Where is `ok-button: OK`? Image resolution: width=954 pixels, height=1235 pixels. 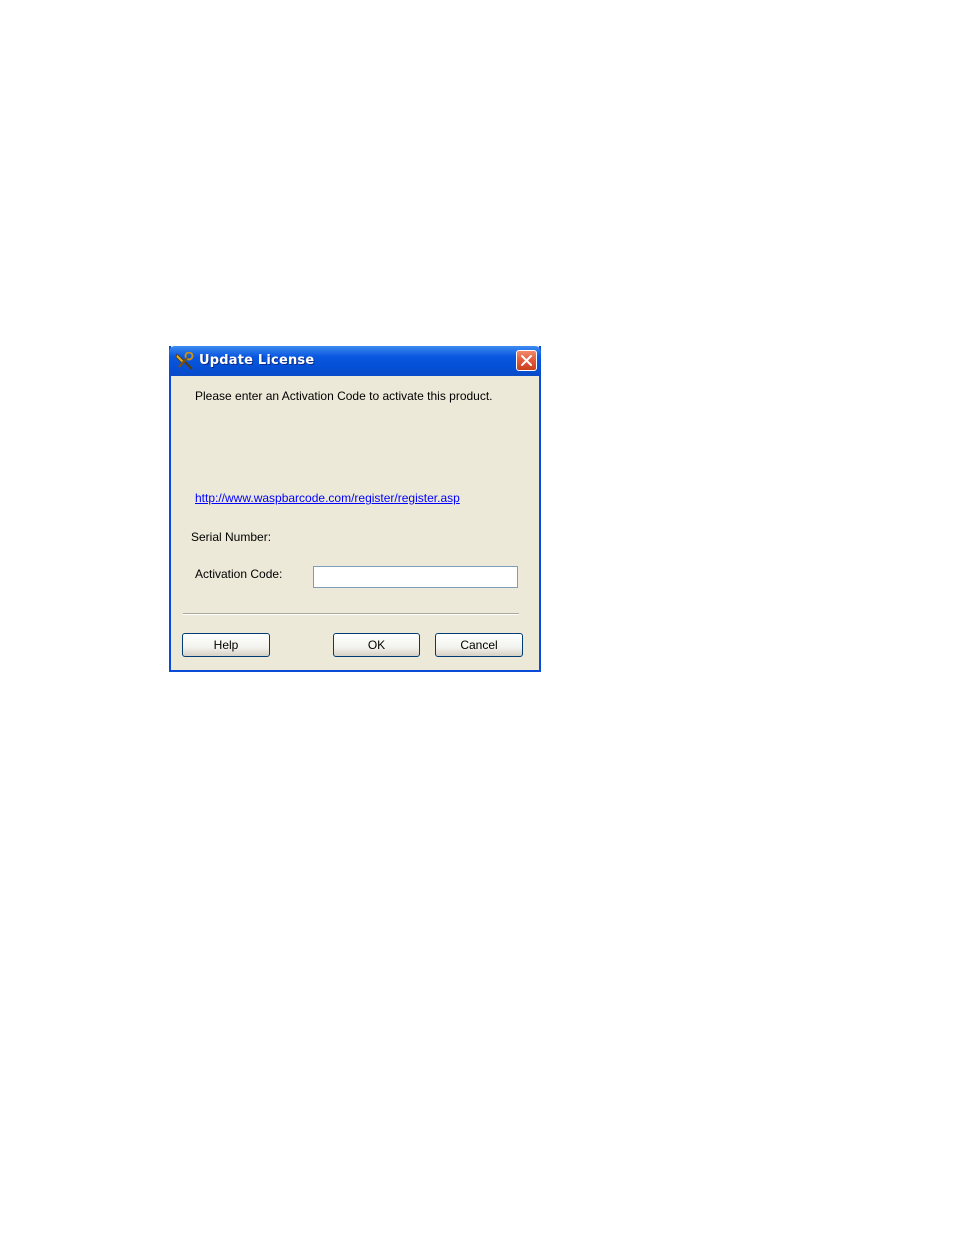 ok-button: OK is located at coordinates (376, 645).